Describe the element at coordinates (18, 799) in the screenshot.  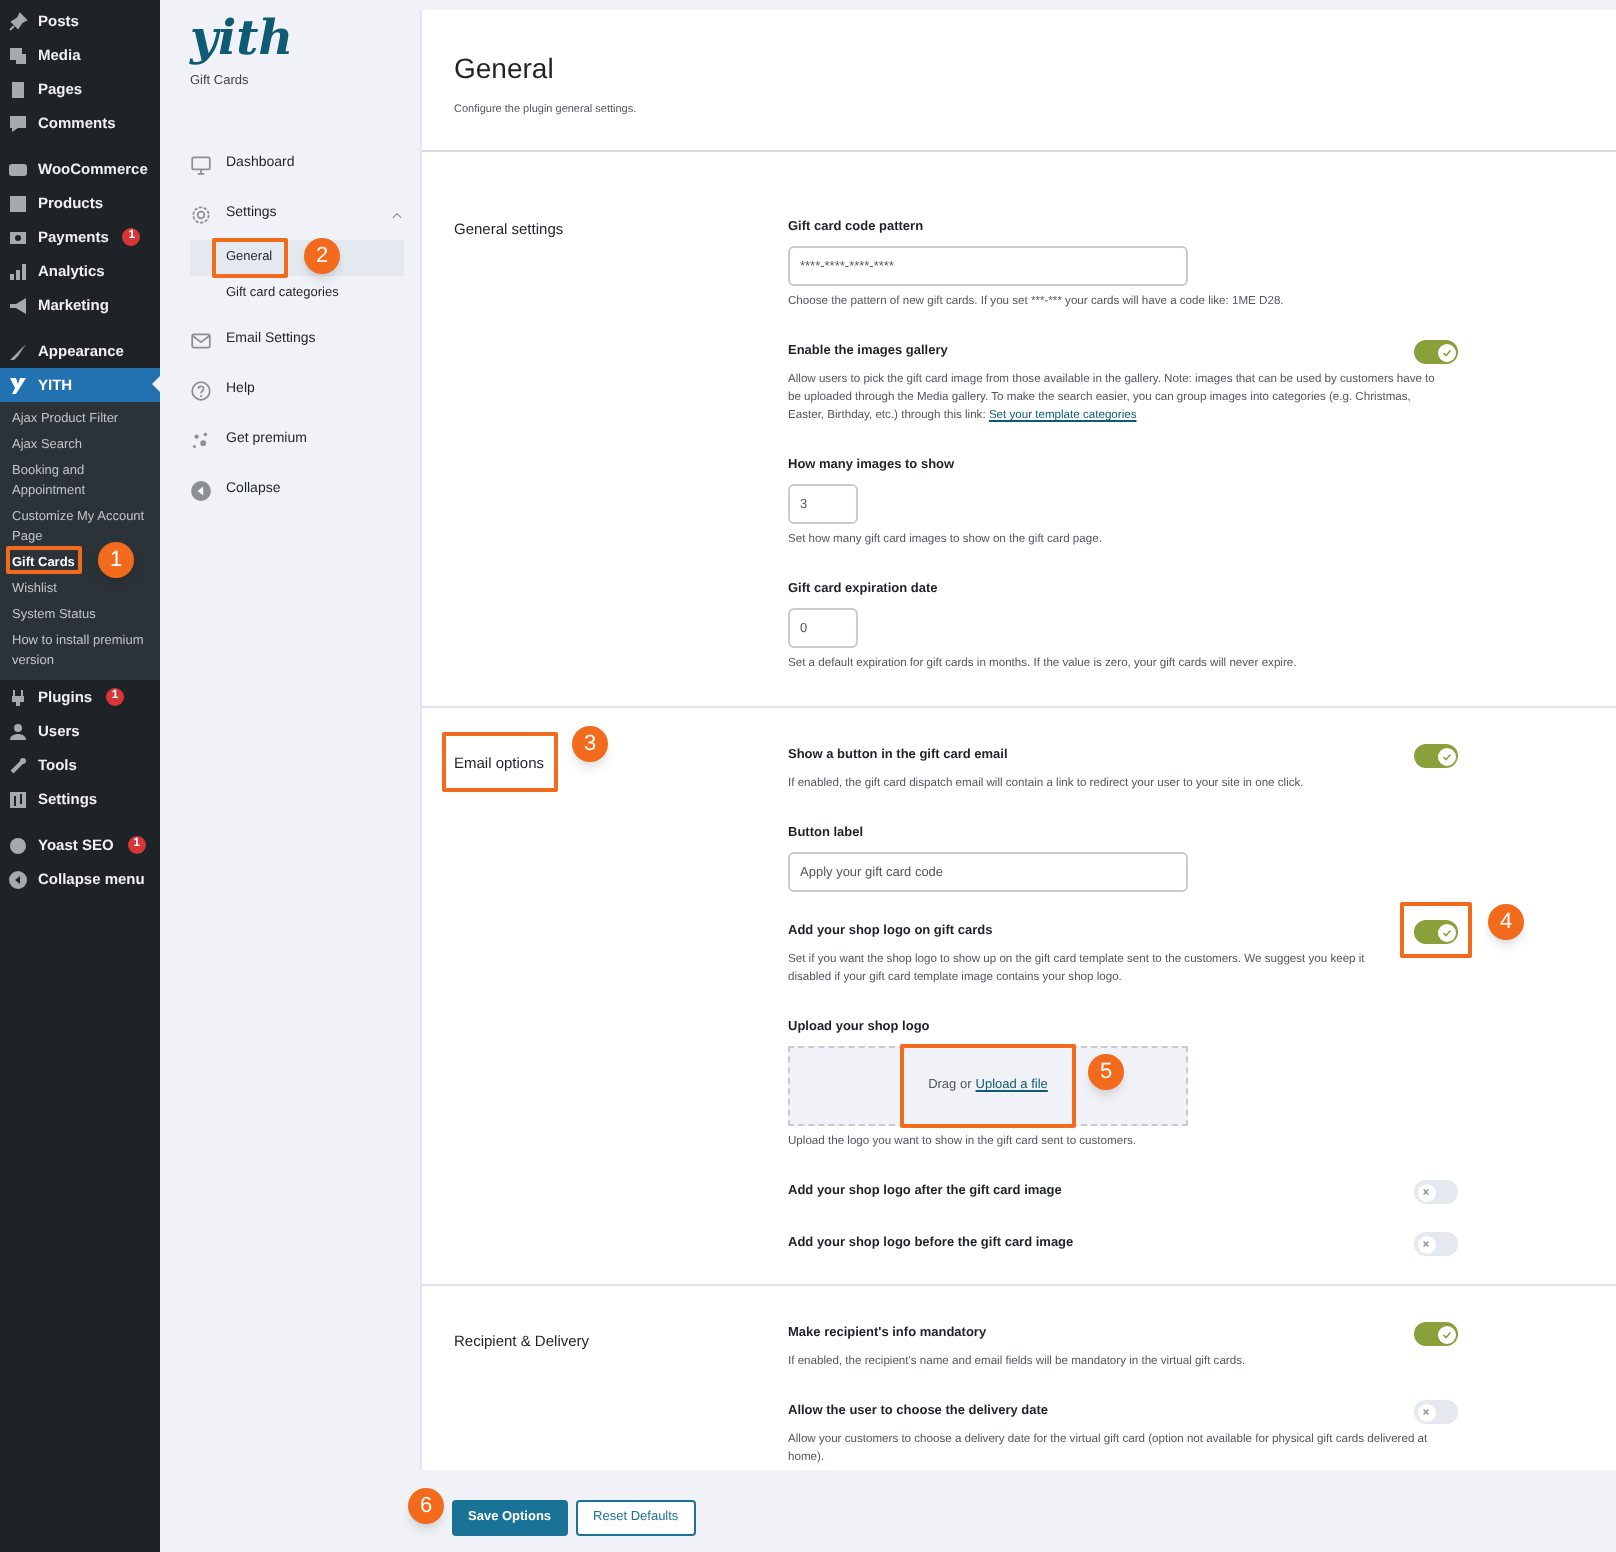
I see `sliders-icon` at that location.